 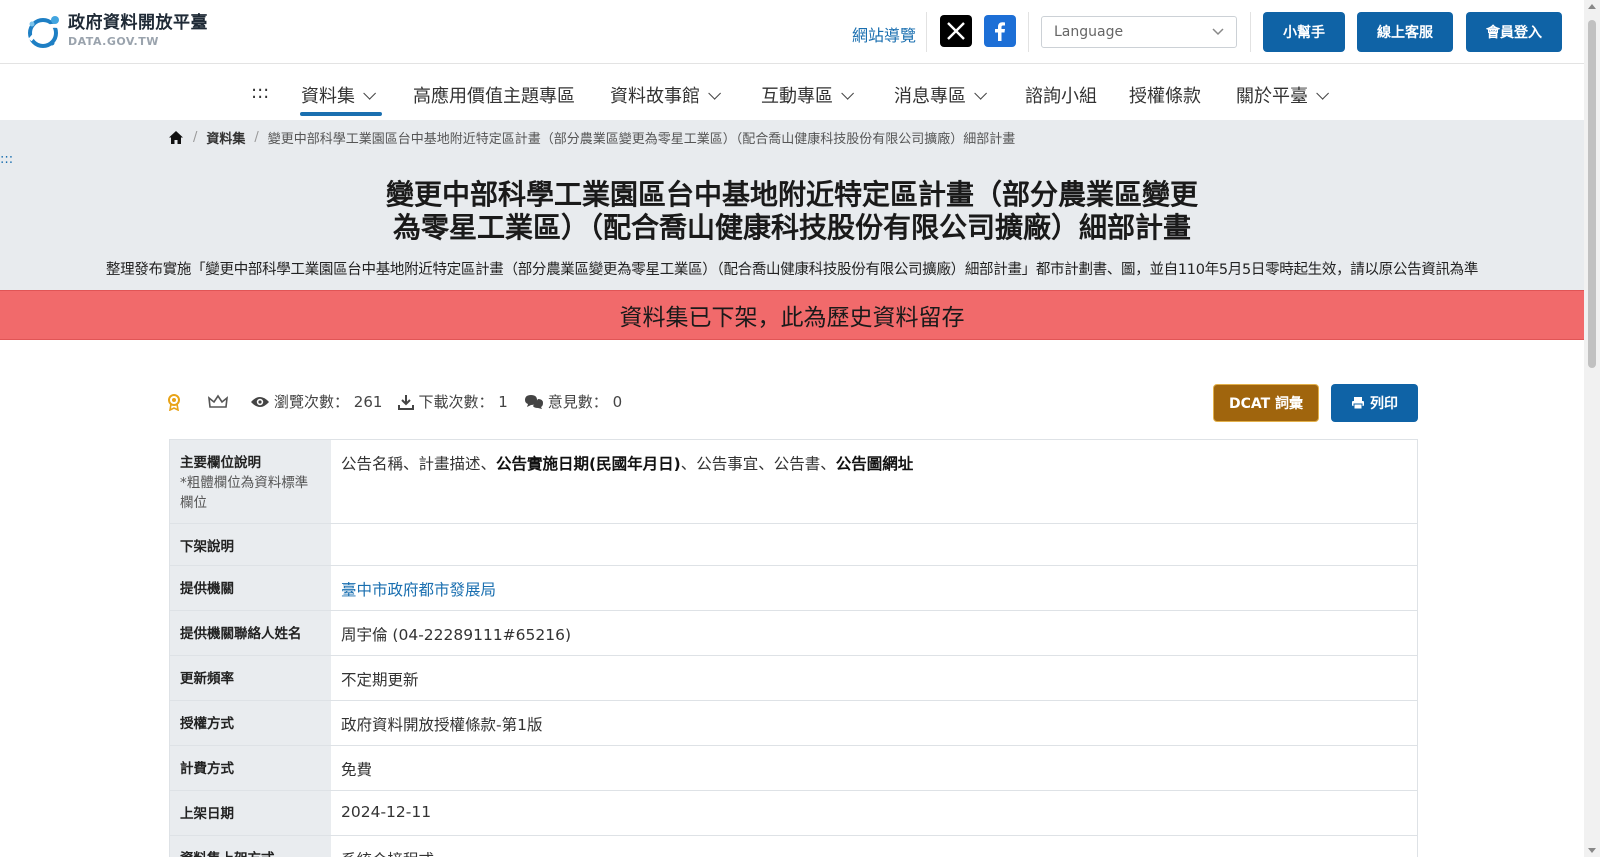 I want to click on table-row: 上架日期 2024-12-11, so click(x=793, y=813).